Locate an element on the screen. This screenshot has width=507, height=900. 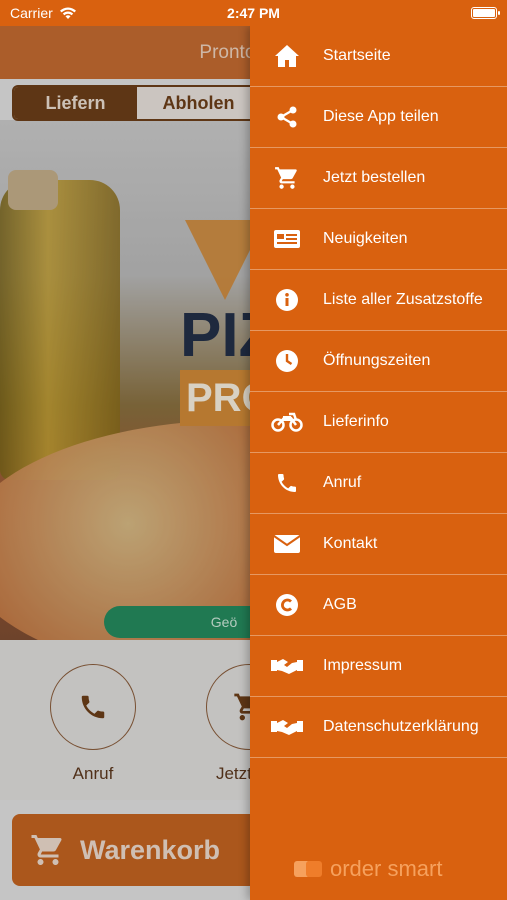
menu-item-label: Neuigkeiten is located at coordinates (365, 238).